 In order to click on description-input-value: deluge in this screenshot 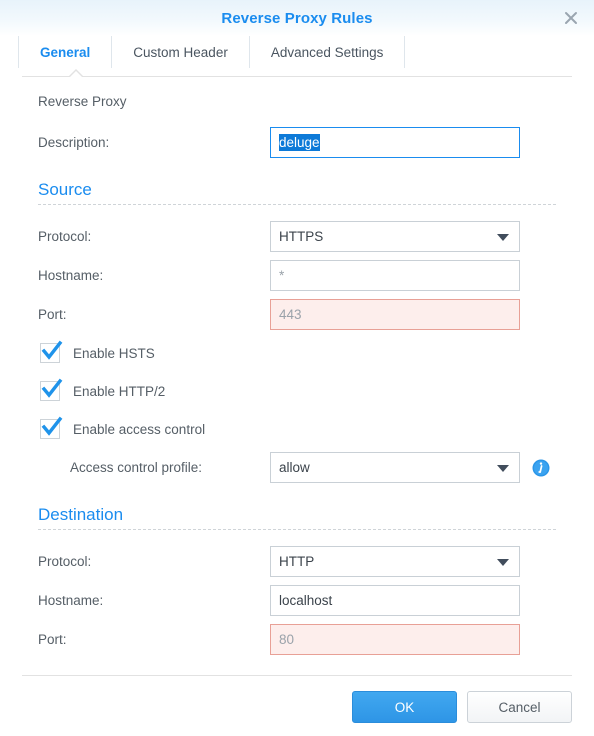, I will do `click(299, 142)`.